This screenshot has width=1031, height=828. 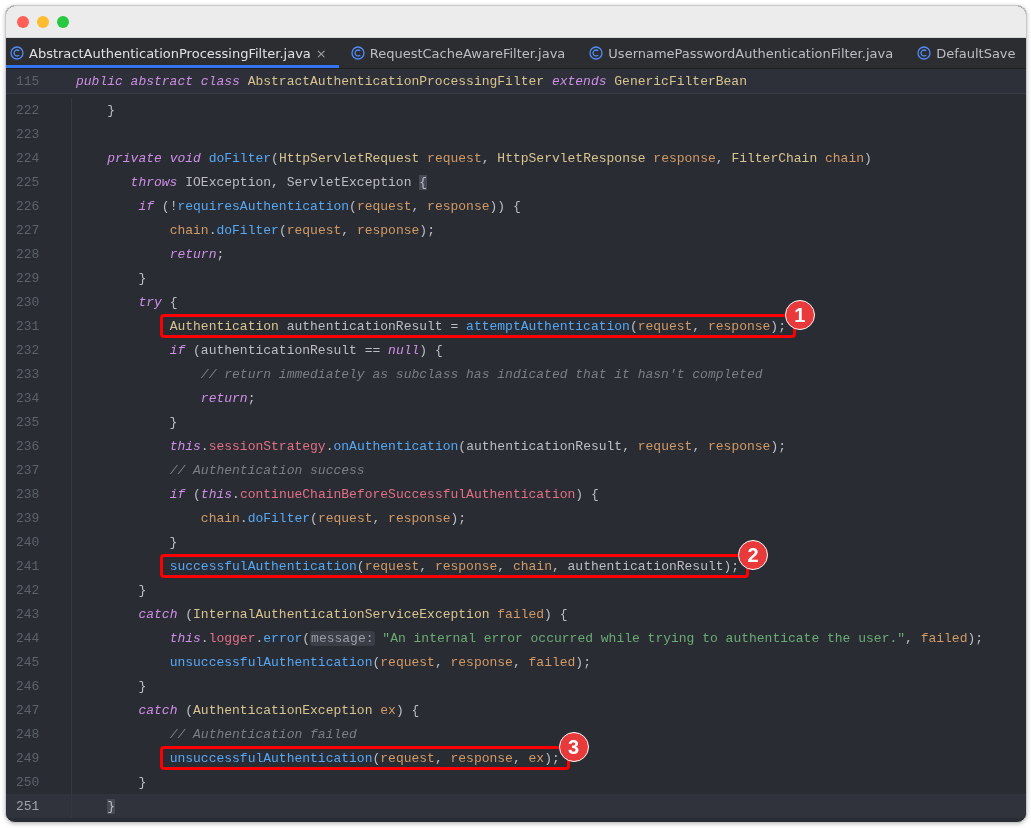 I want to click on code-line: if (this.continueChainBeforeSuccessfulAuthentication) {, so click(x=383, y=494).